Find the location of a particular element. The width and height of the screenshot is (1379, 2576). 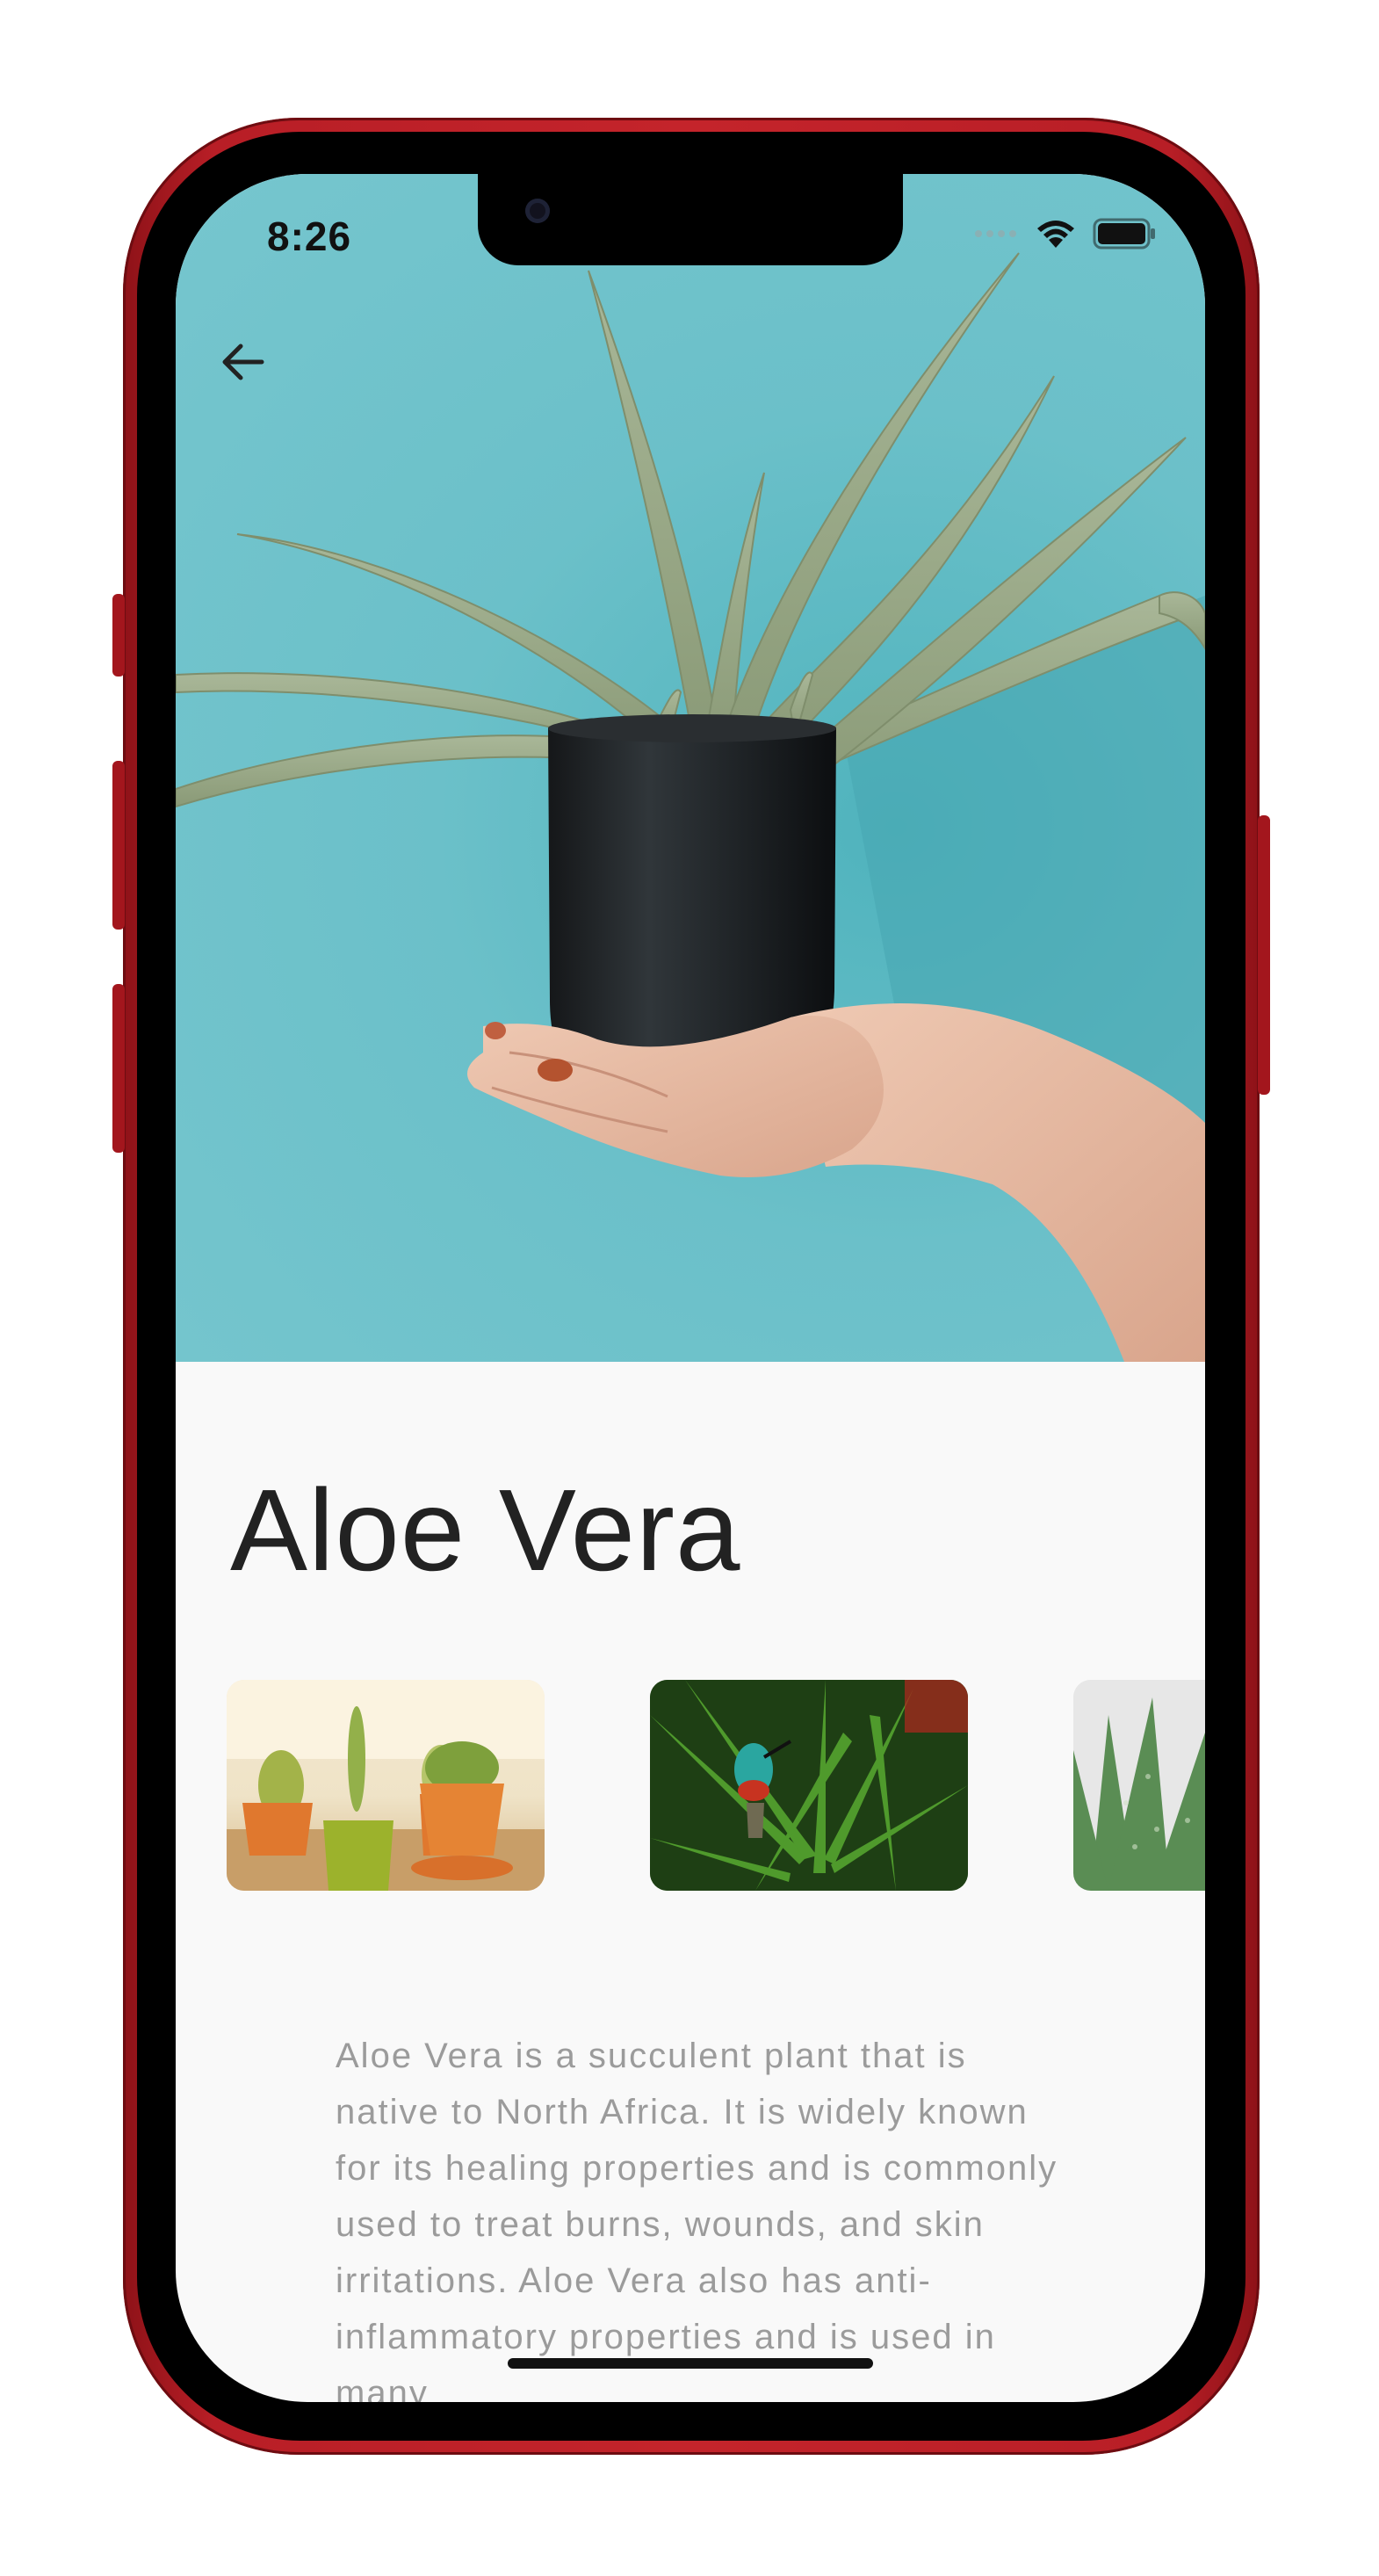

aloe-hummingbird-image is located at coordinates (809, 1785).